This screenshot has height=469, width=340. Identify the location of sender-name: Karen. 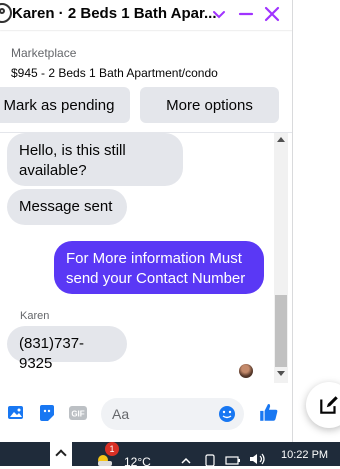
(35, 316).